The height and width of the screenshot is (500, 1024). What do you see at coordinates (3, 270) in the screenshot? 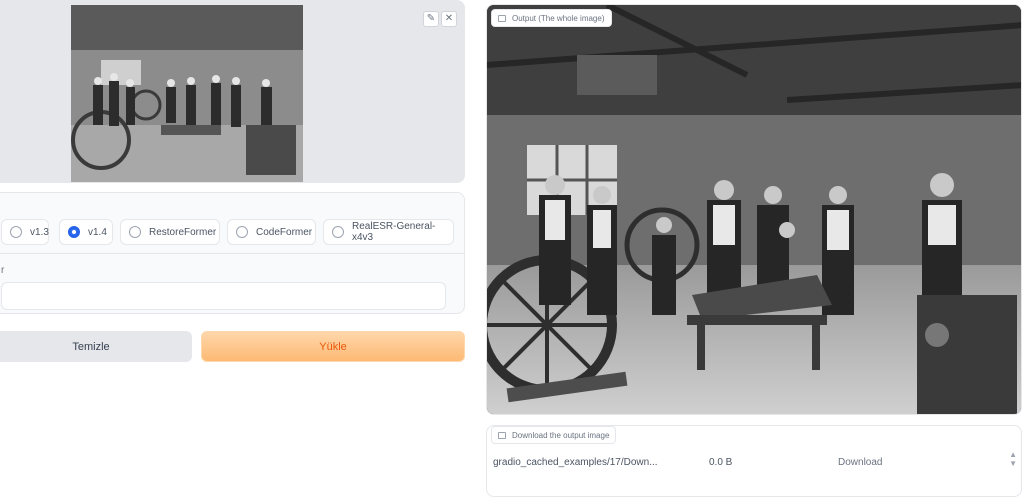
I see `field-label: r` at bounding box center [3, 270].